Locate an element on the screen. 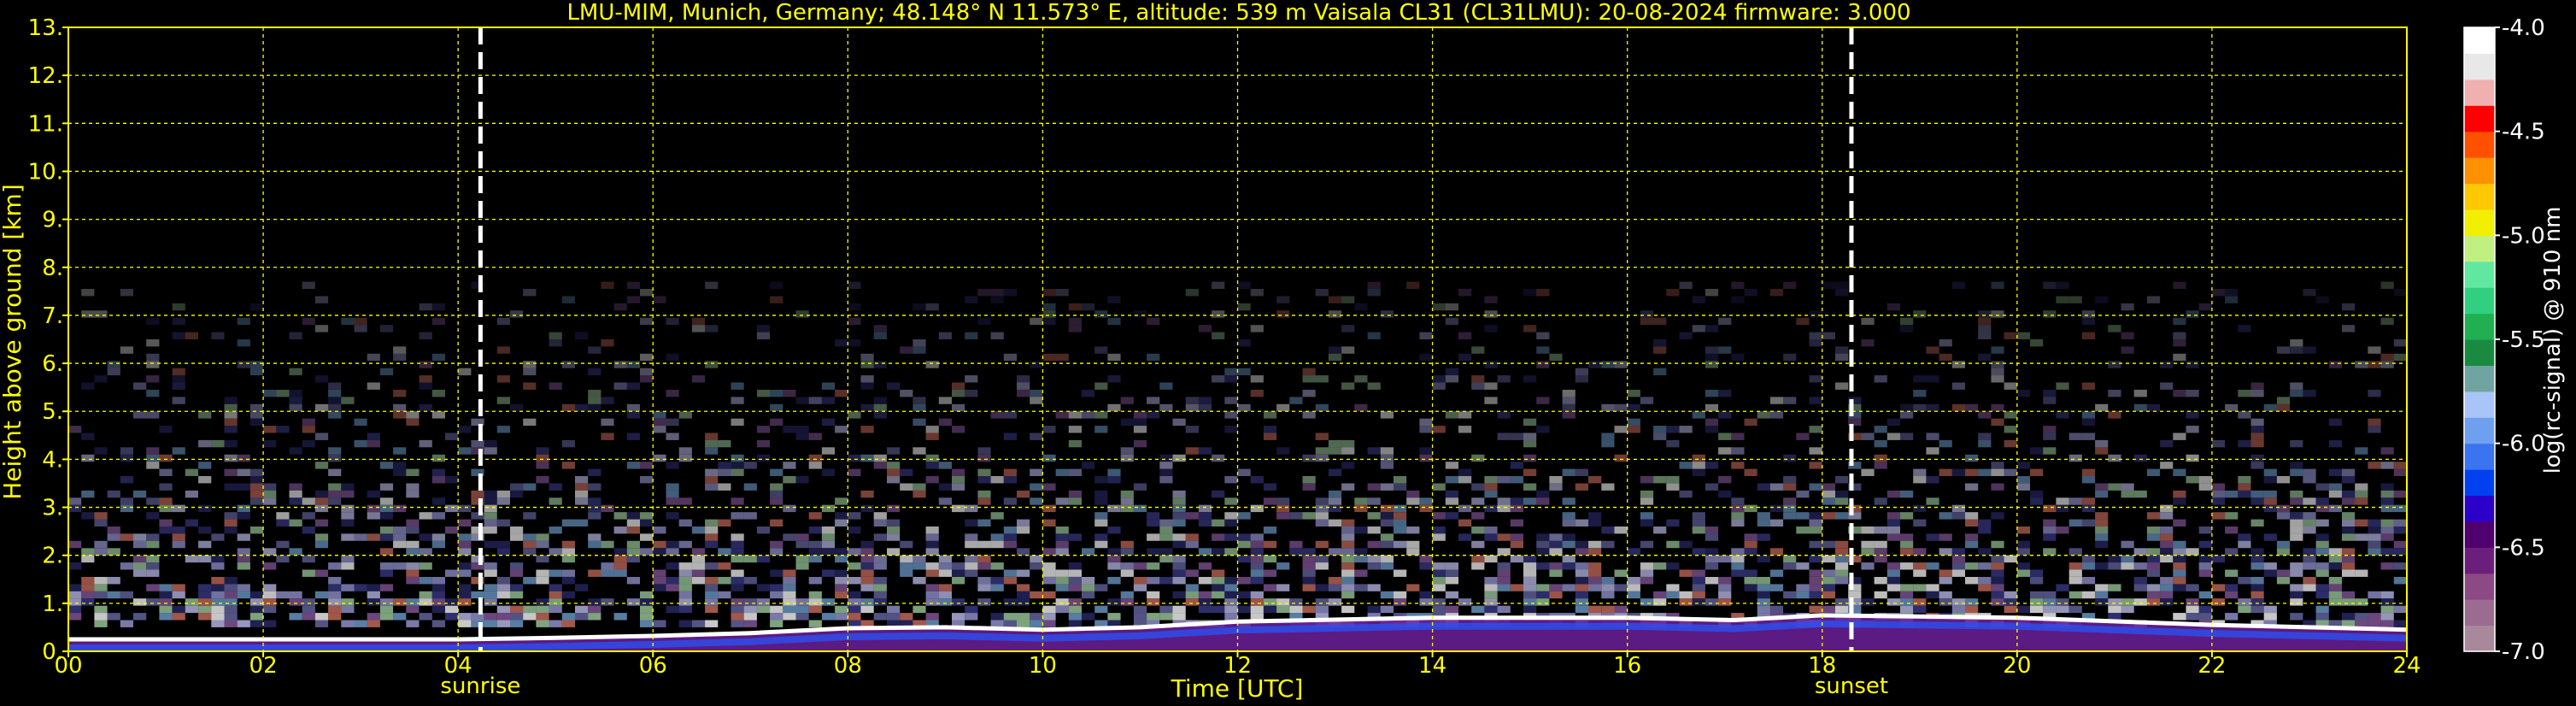 The height and width of the screenshot is (706, 2576). x-tick-label: 16 is located at coordinates (1627, 666).